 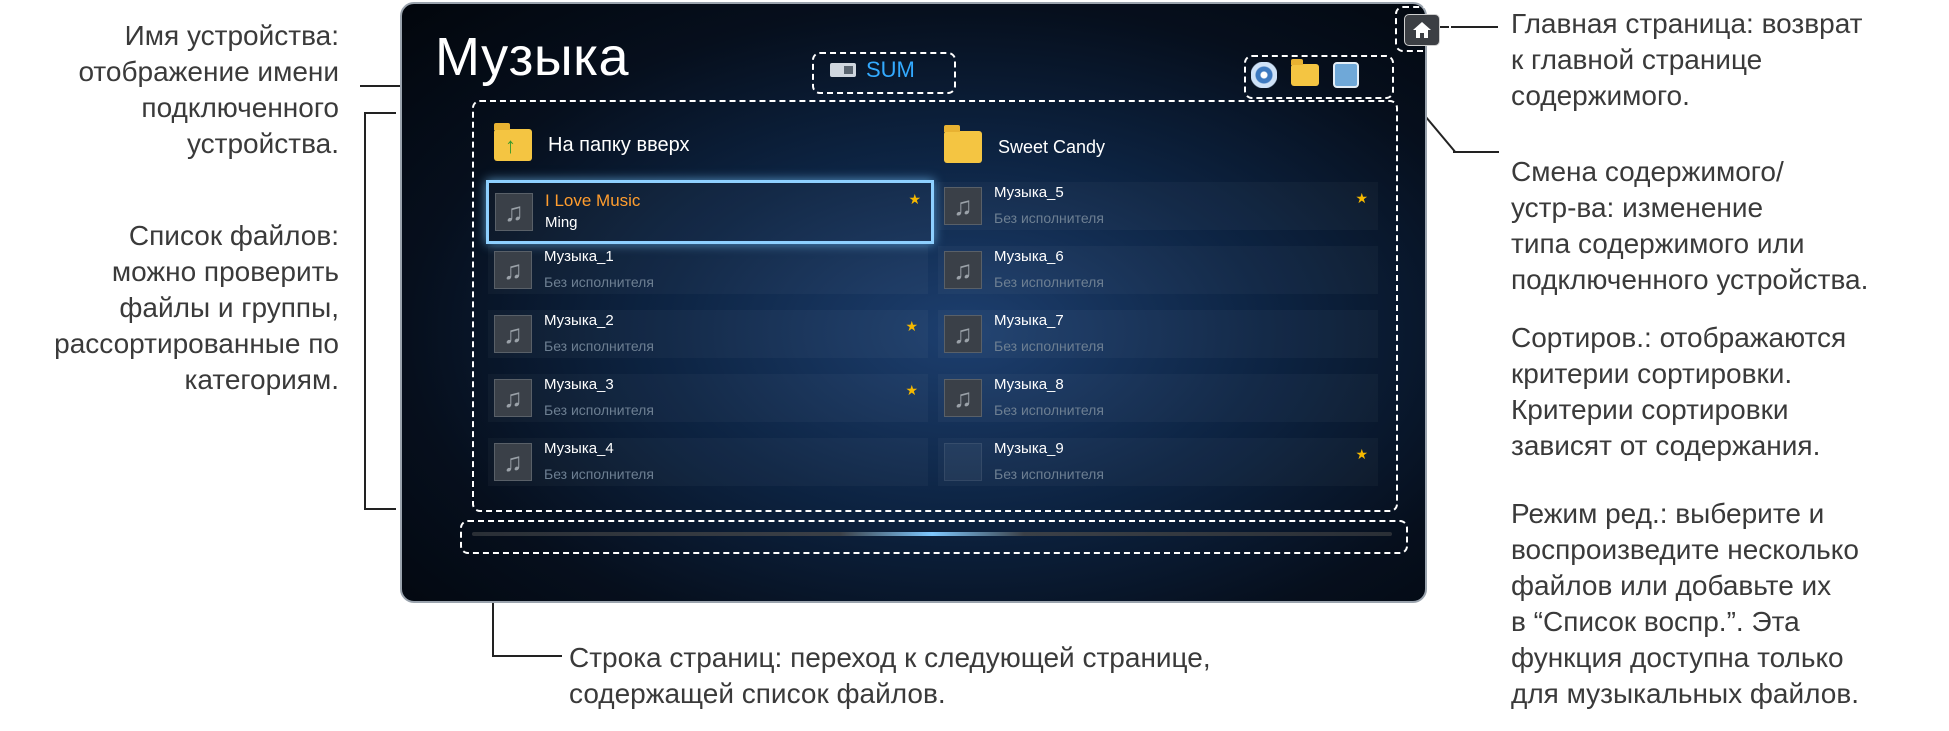 What do you see at coordinates (1264, 75) in the screenshot?
I see `content-change-icon` at bounding box center [1264, 75].